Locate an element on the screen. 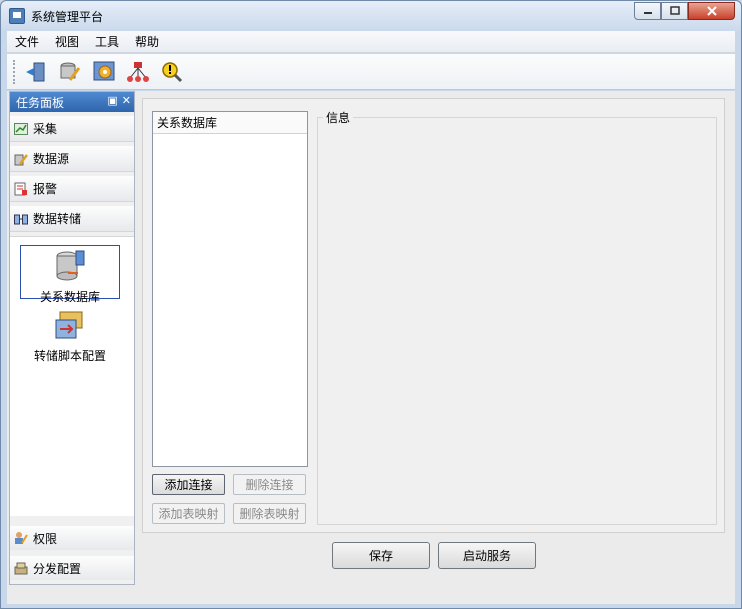 The image size is (742, 609). info-groupbox-title: 信息 is located at coordinates (338, 117).